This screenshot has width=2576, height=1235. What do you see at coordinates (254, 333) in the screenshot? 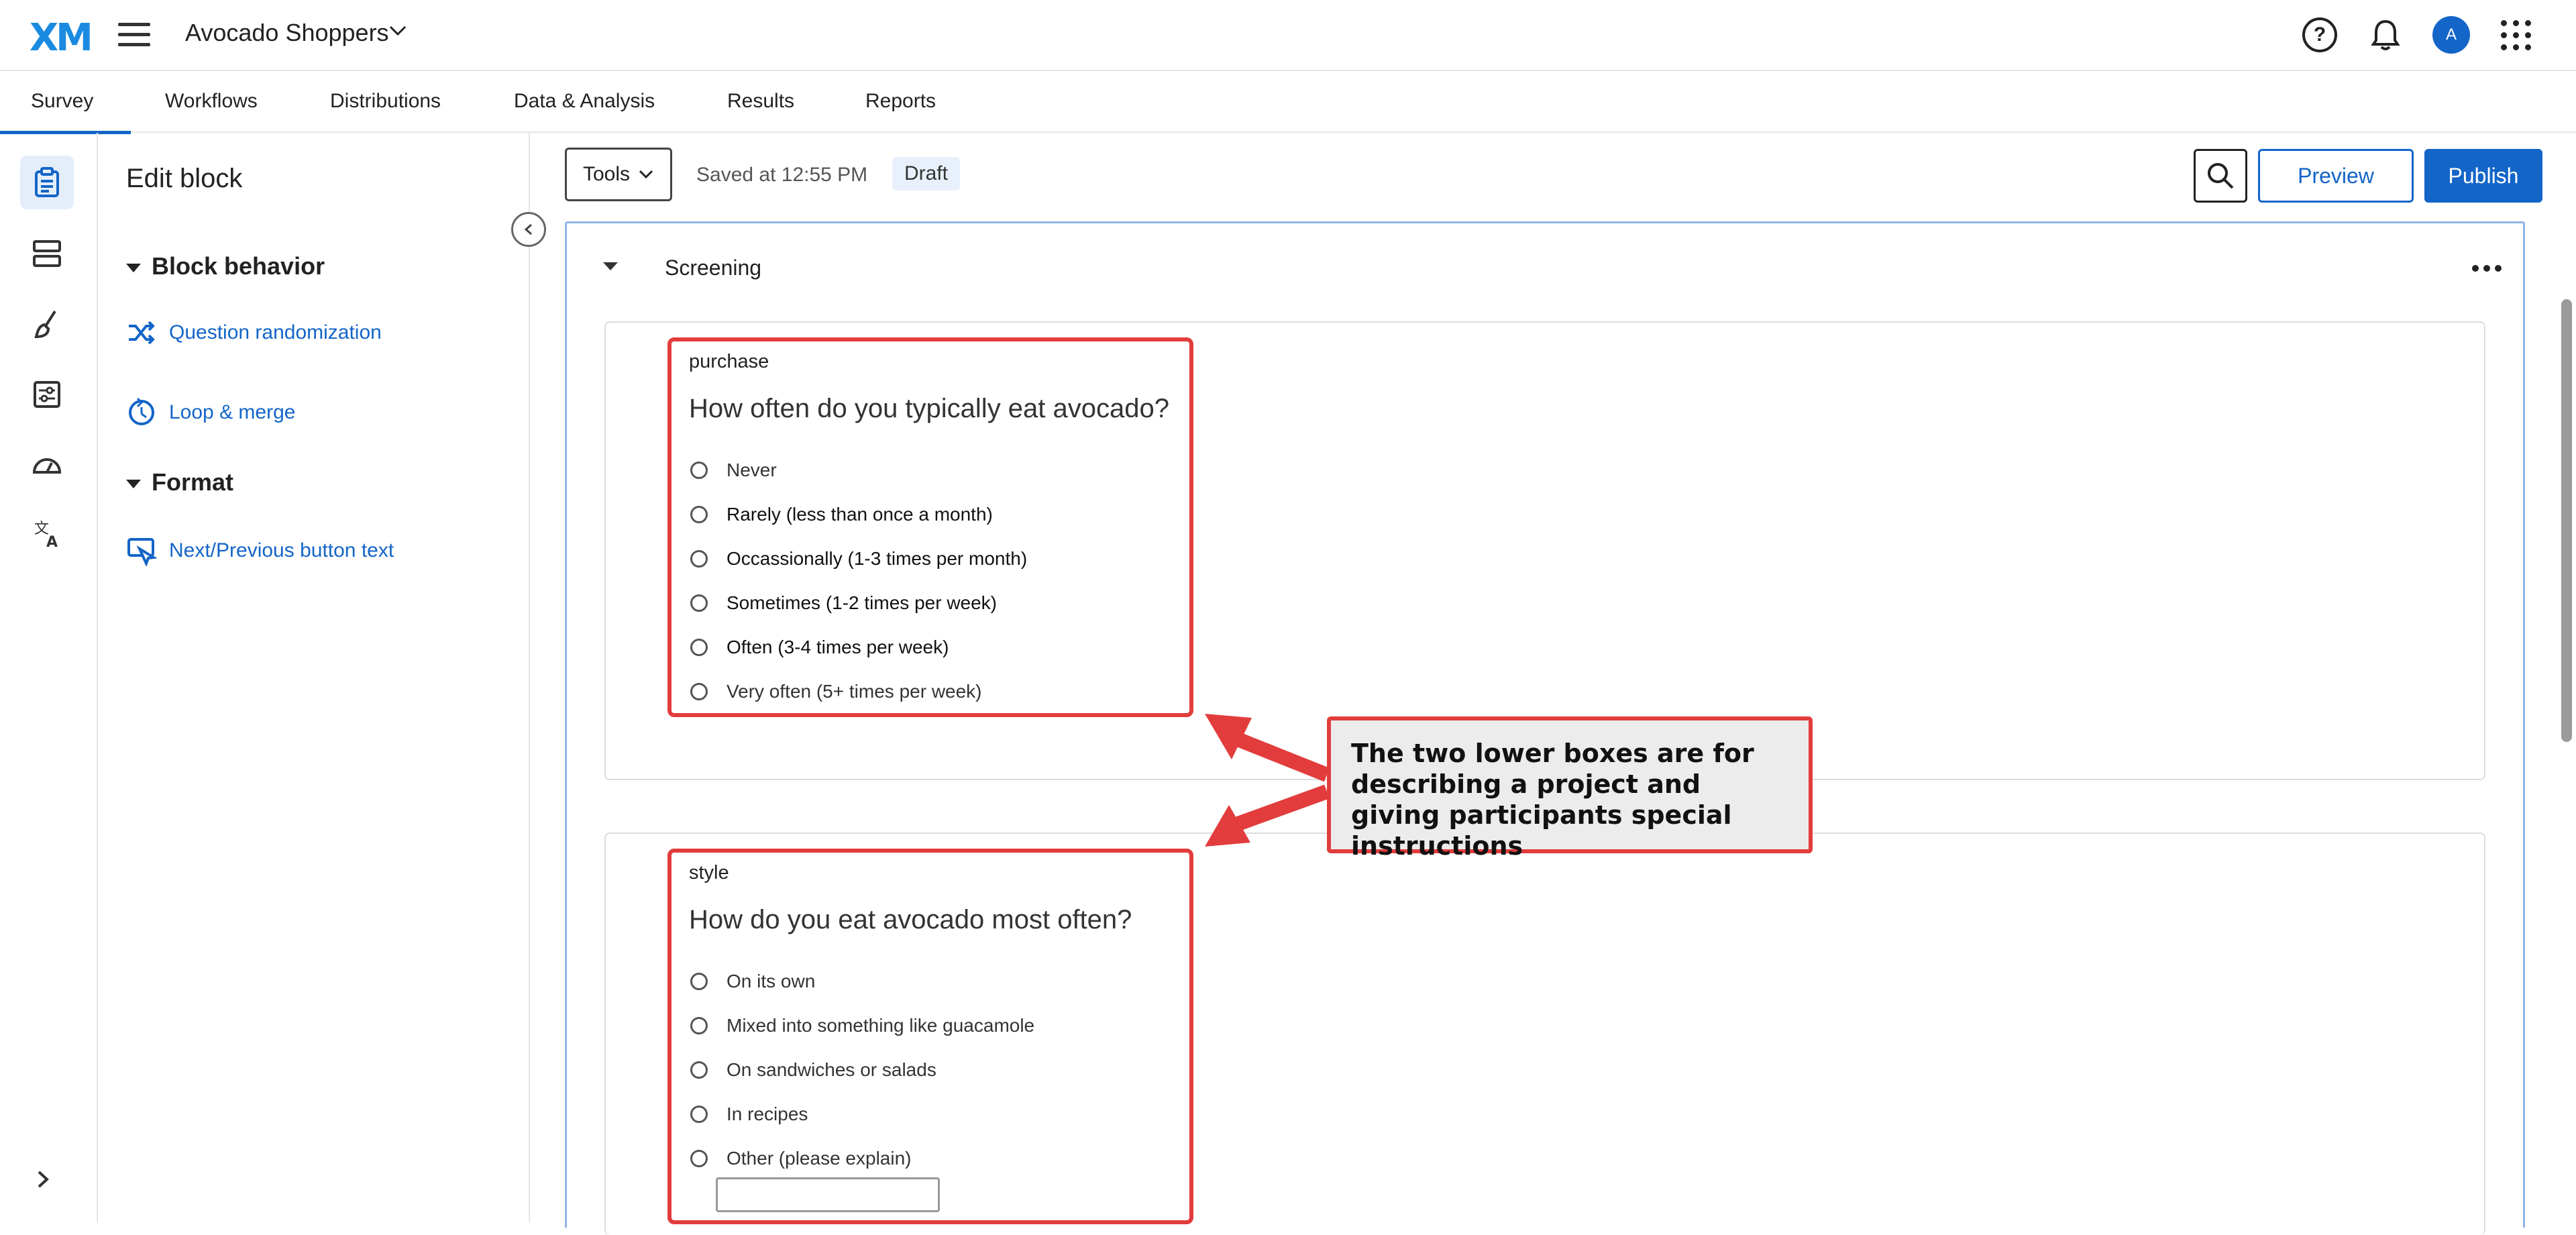
I see `question-randomization-link: Question randomization` at bounding box center [254, 333].